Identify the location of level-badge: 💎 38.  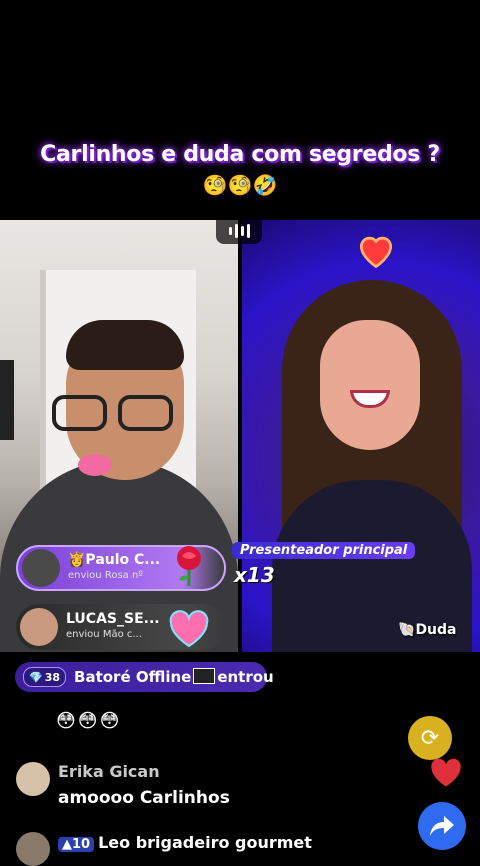
(45, 677).